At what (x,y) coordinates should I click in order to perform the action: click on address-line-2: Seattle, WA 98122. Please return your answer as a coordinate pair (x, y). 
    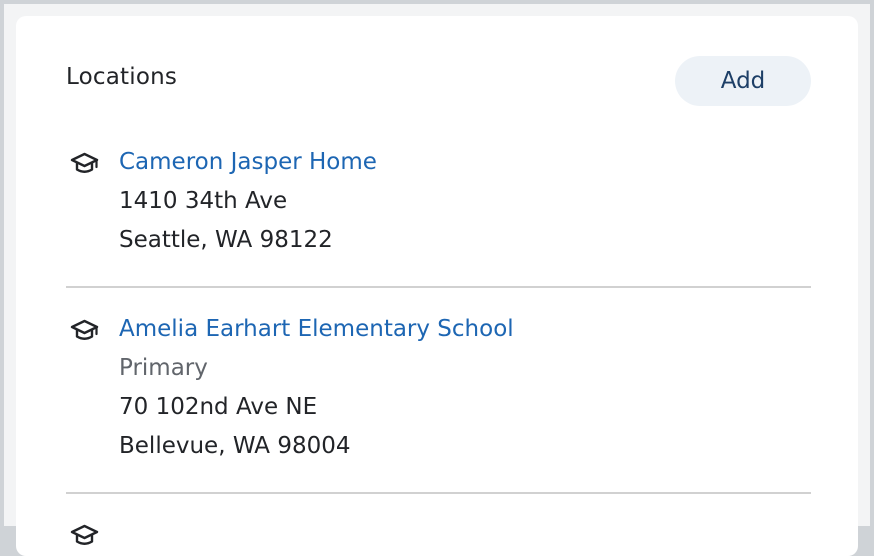
    Looking at the image, I should click on (226, 240).